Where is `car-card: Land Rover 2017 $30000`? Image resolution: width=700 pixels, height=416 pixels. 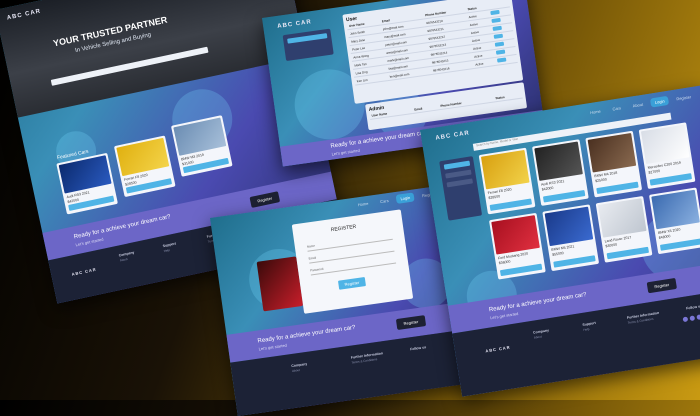 car-card: Land Rover 2017 $30000 is located at coordinates (624, 229).